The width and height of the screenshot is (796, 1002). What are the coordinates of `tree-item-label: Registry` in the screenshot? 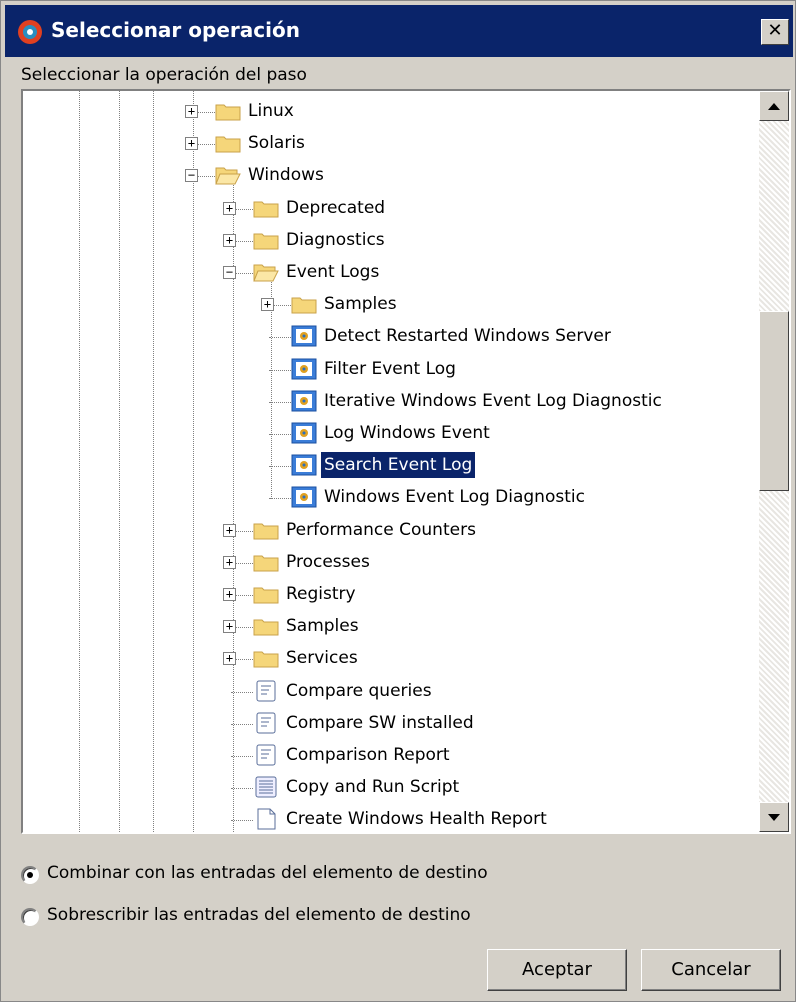 It's located at (321, 594).